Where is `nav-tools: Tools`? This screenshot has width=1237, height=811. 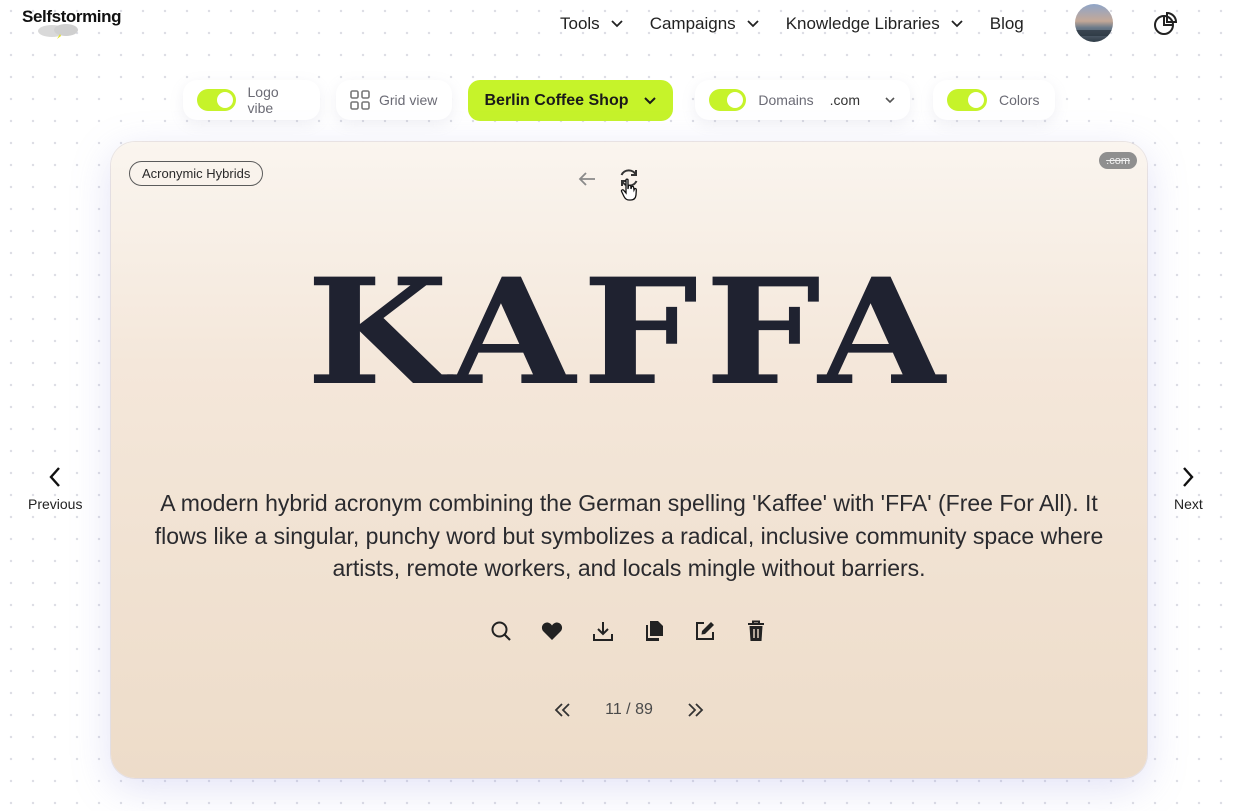 nav-tools: Tools is located at coordinates (592, 24).